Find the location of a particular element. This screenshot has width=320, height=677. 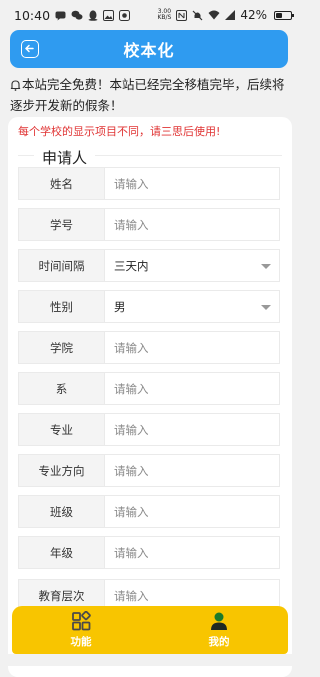

network-speed-unit: KB/S is located at coordinates (164, 17).